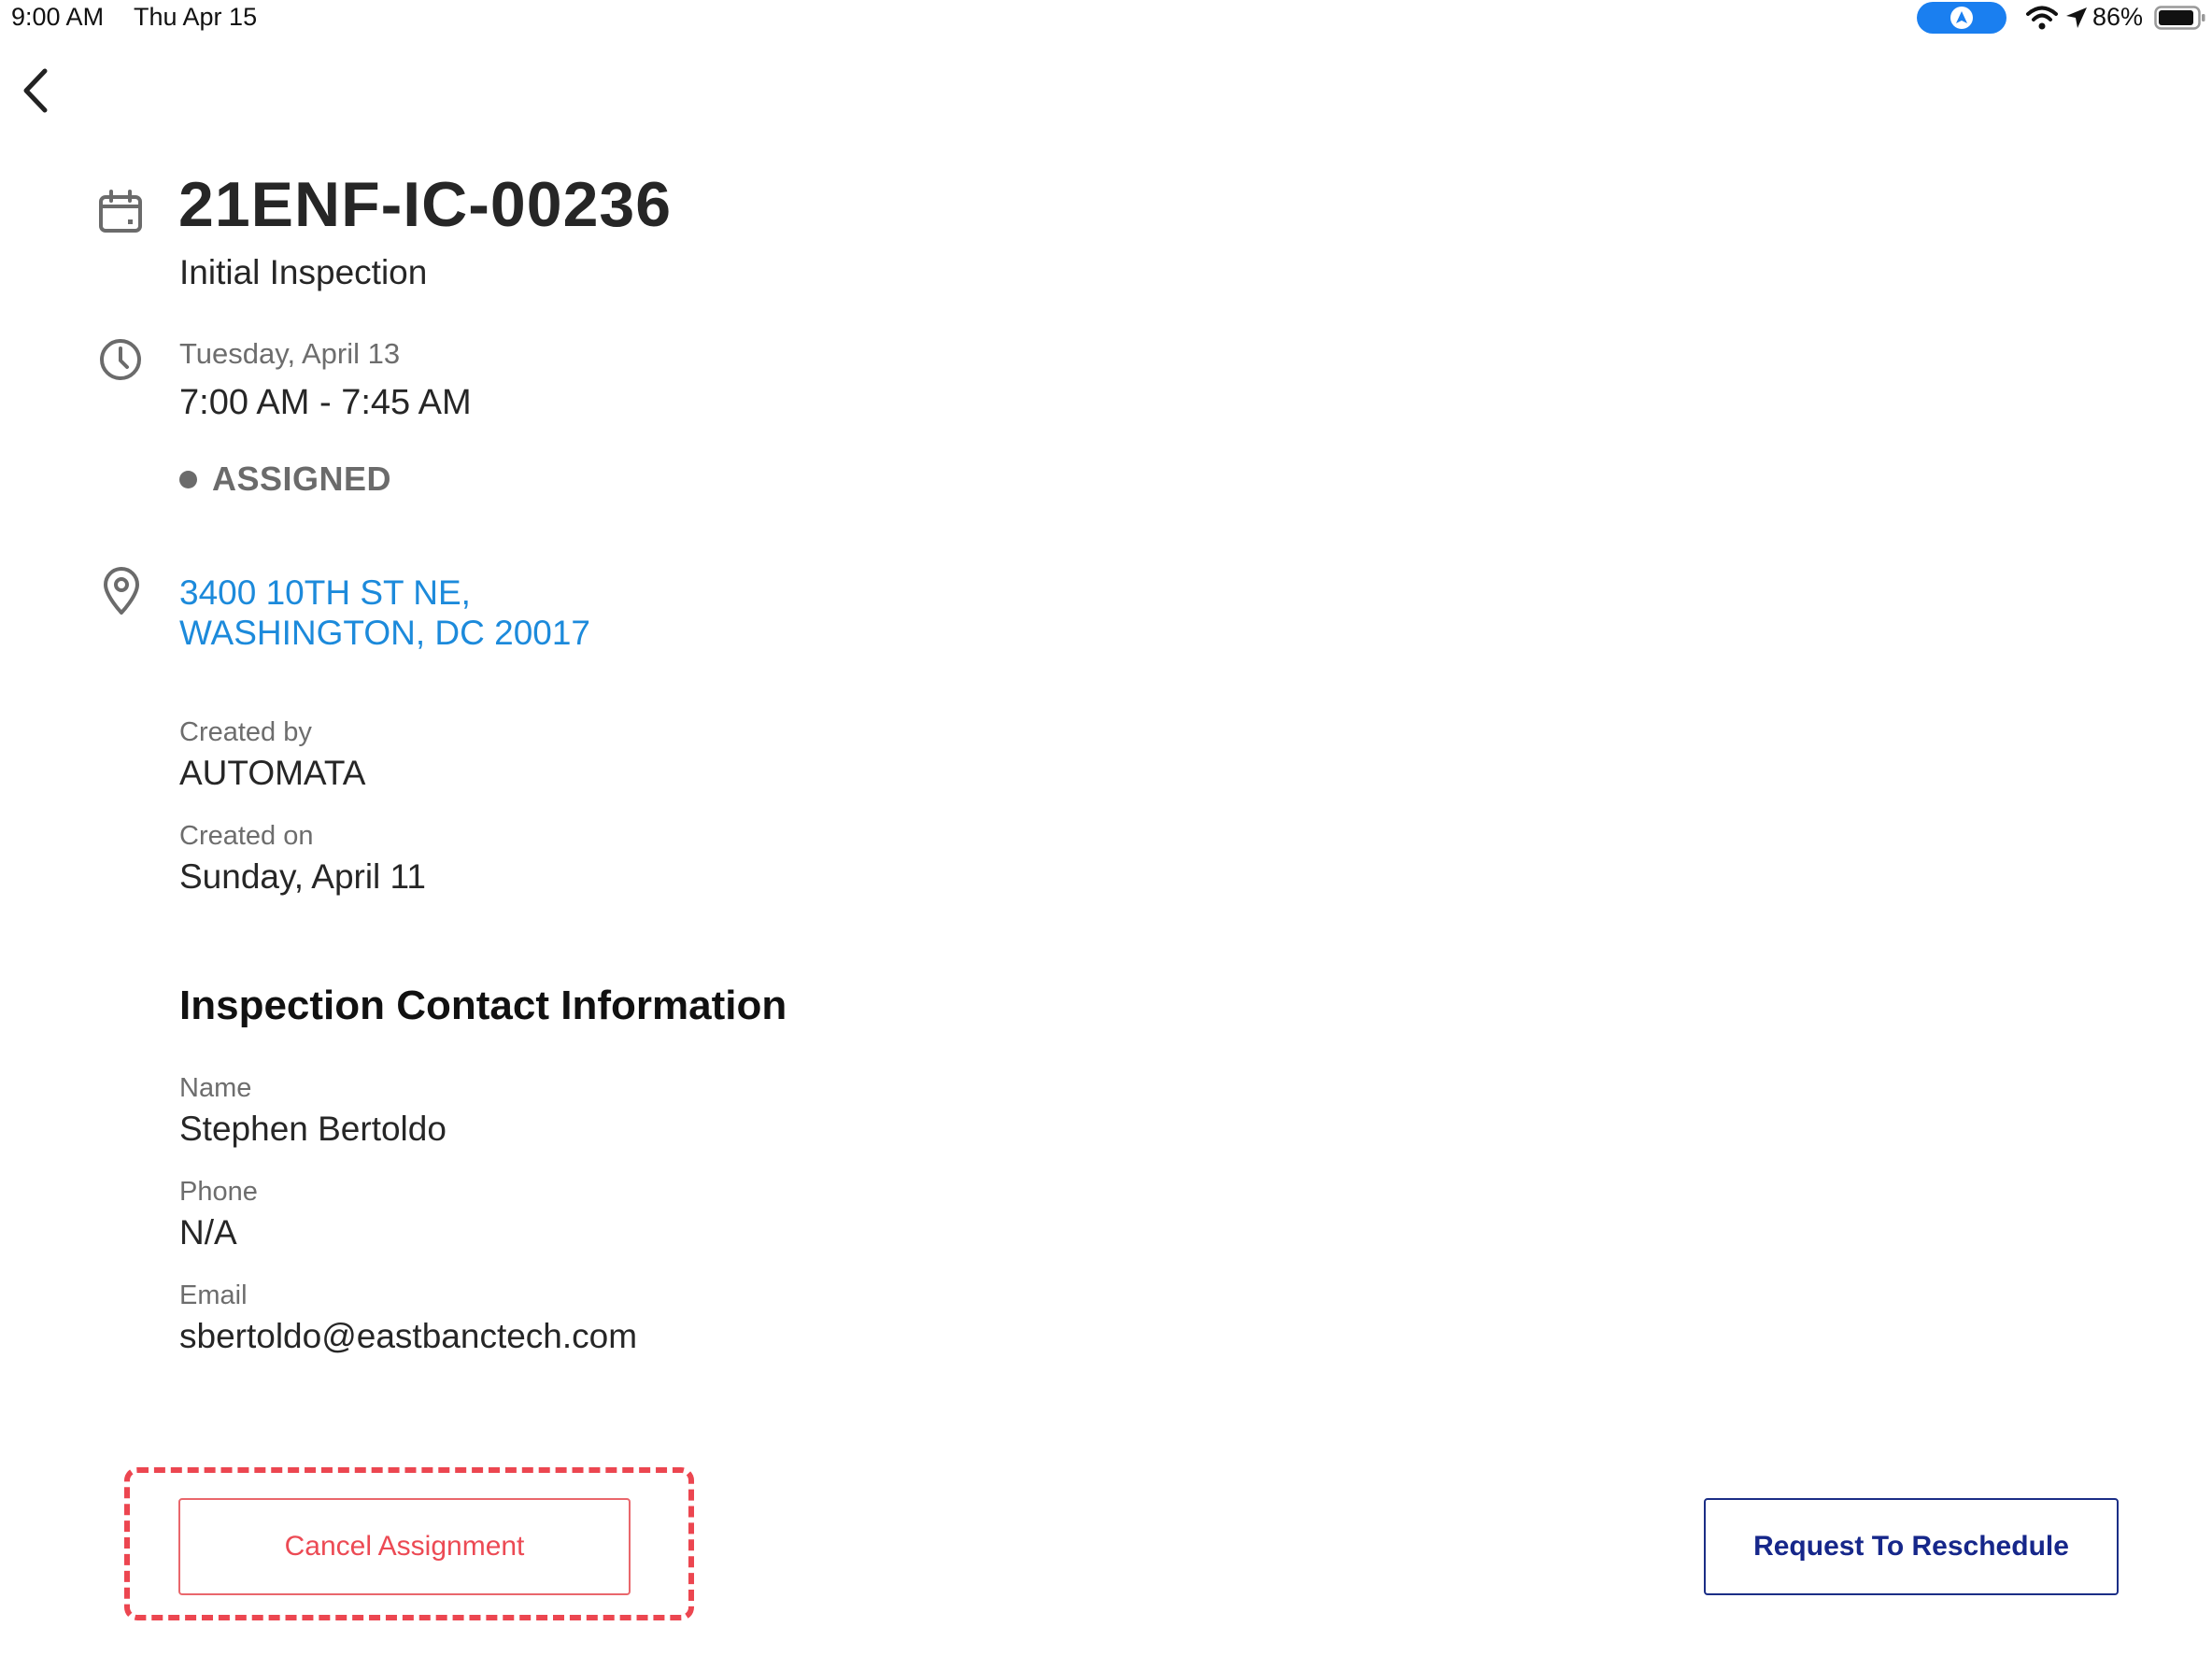 The width and height of the screenshot is (2212, 1655). I want to click on back-button, so click(35, 91).